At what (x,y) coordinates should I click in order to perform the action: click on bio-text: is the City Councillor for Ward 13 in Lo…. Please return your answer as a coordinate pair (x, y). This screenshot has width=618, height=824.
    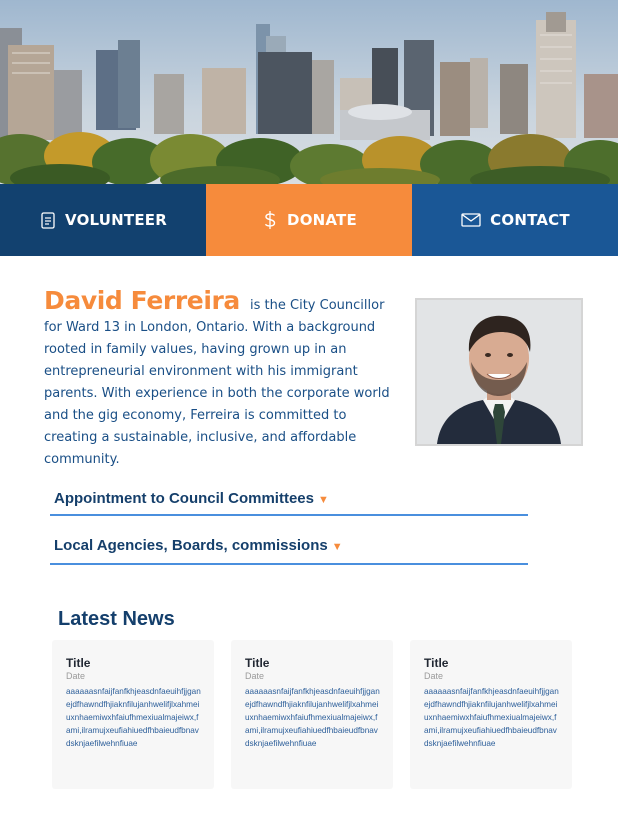
    Looking at the image, I should click on (217, 382).